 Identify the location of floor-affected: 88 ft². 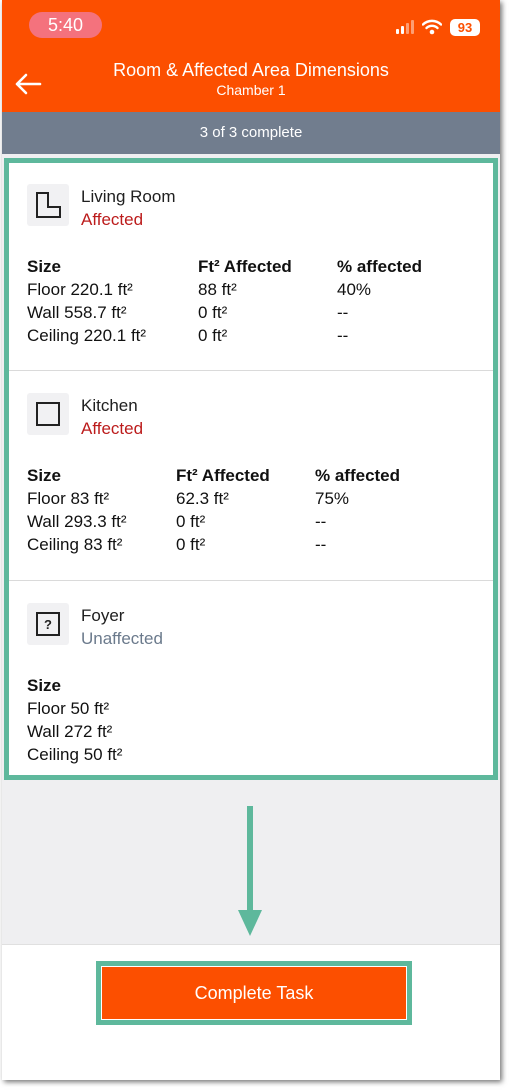
(217, 289).